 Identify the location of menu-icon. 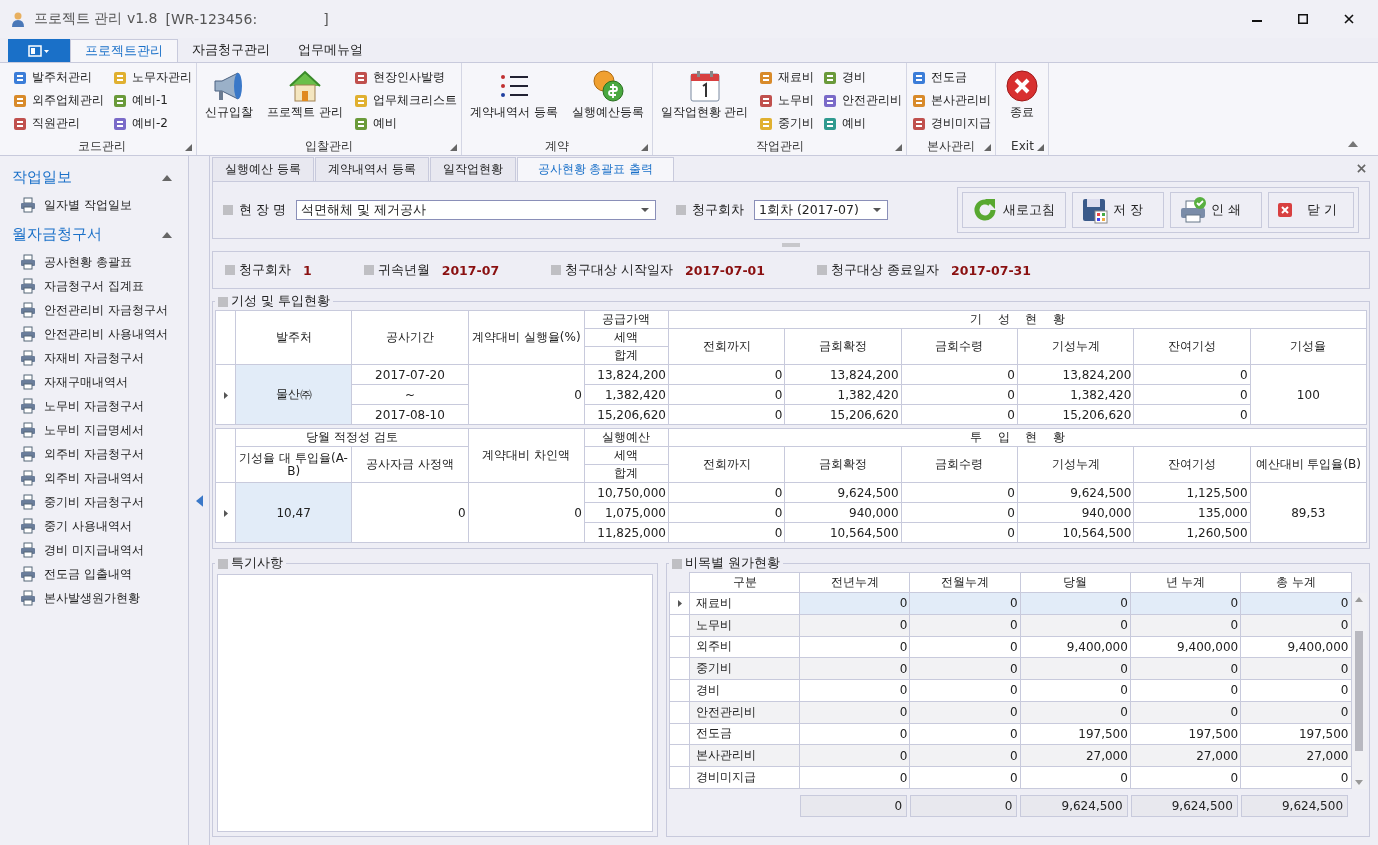
(39, 50).